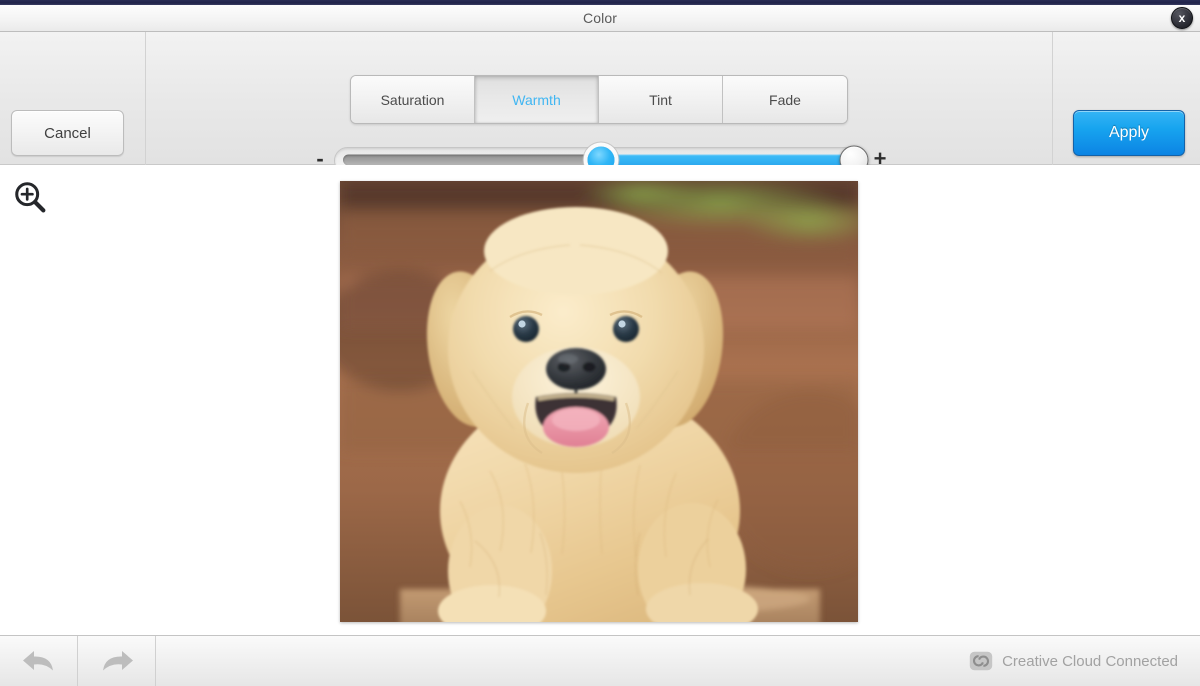  I want to click on redo-button, so click(117, 661).